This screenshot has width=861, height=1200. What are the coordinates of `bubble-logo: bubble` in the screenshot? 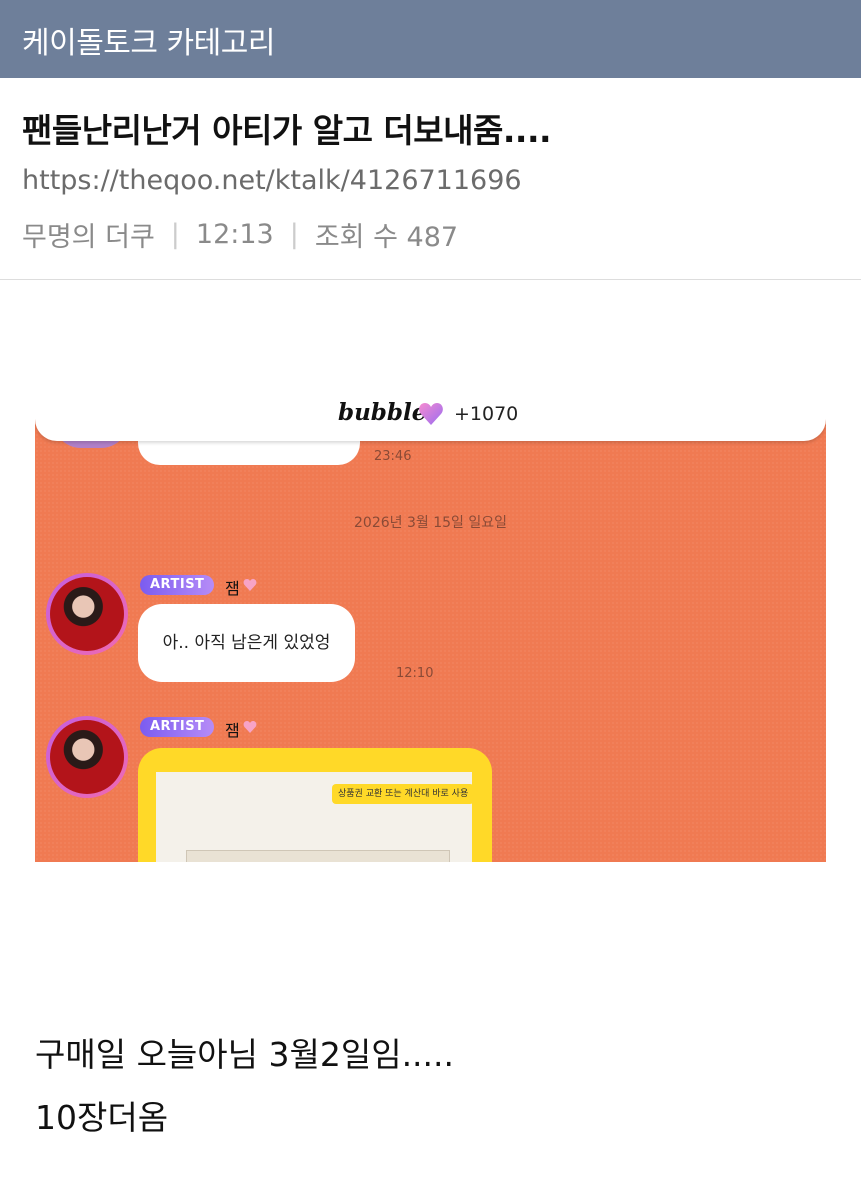 It's located at (382, 412).